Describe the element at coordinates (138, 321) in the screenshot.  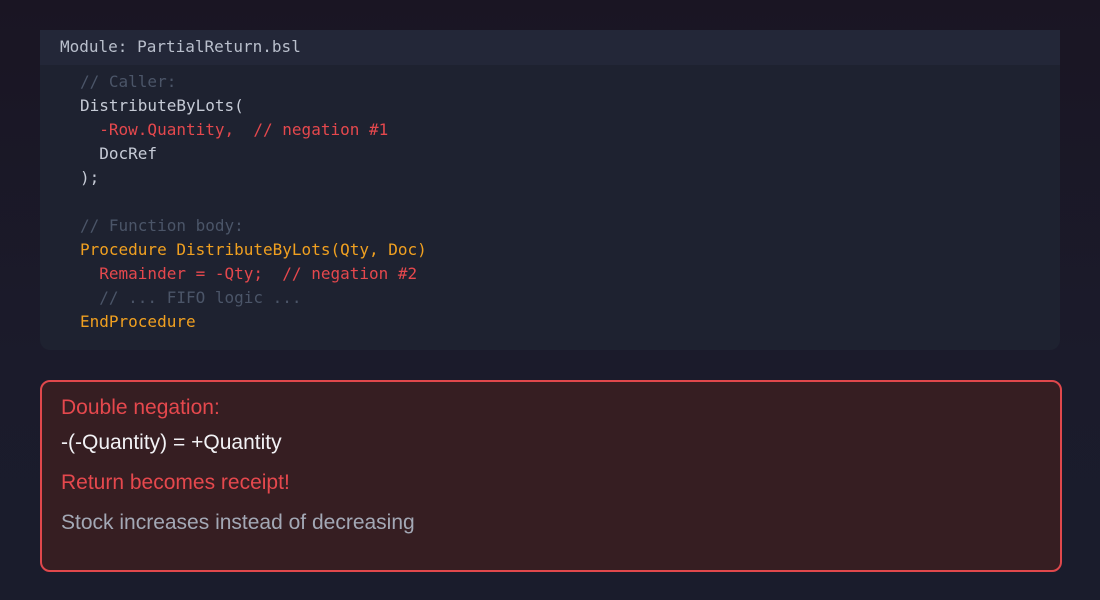
I see `code-line: EndProcedure` at that location.